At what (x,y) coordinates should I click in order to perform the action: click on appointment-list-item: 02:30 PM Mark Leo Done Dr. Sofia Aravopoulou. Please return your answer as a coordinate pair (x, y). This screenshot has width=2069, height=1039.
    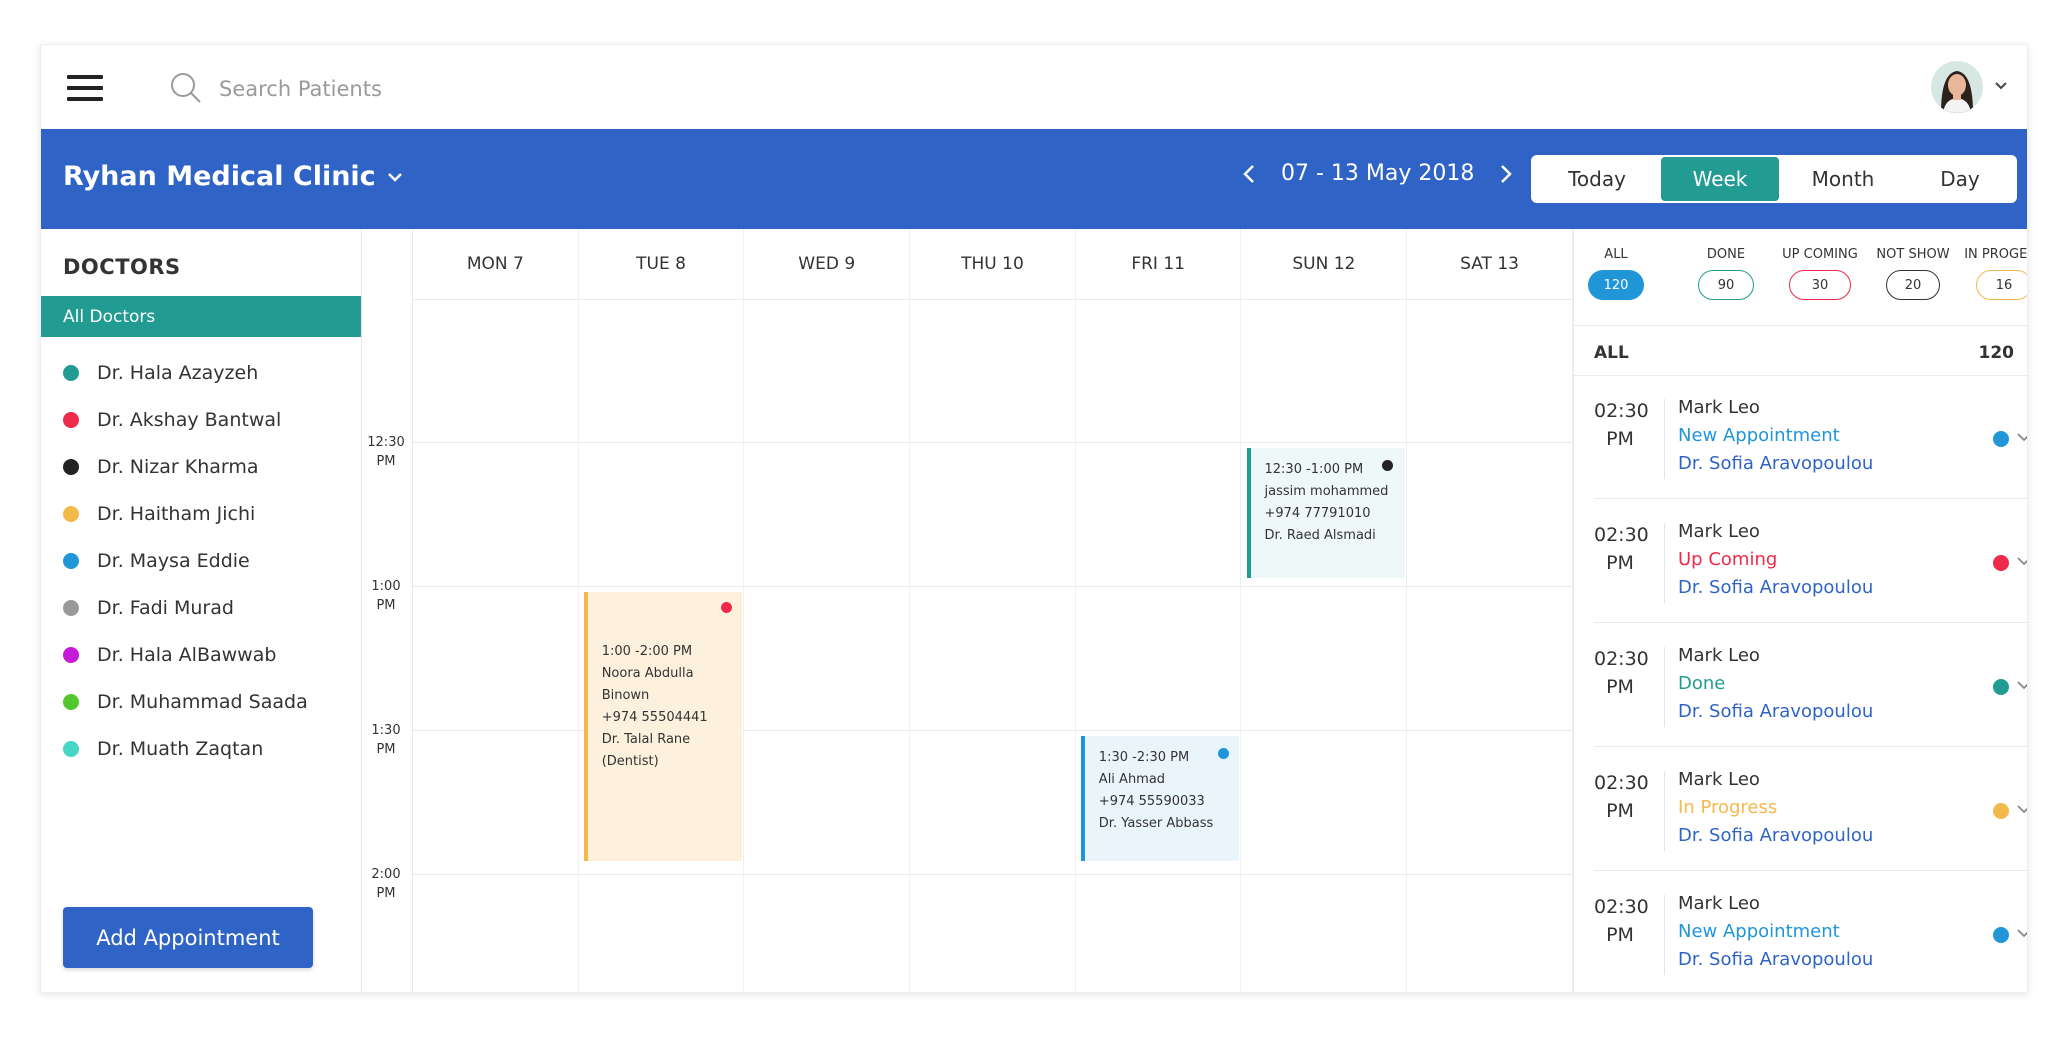
    Looking at the image, I should click on (1801, 685).